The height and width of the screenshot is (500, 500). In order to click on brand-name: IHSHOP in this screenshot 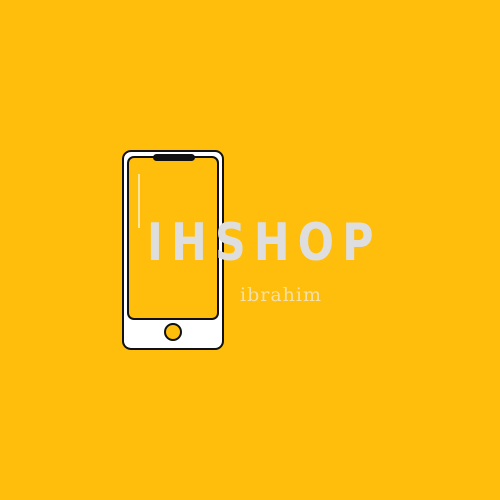, I will do `click(264, 243)`.